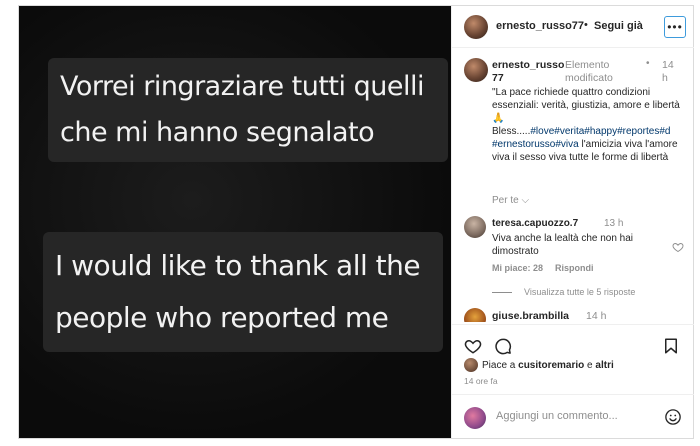  Describe the element at coordinates (222, 317) in the screenshot. I see `image-text-line: people who reported me` at that location.